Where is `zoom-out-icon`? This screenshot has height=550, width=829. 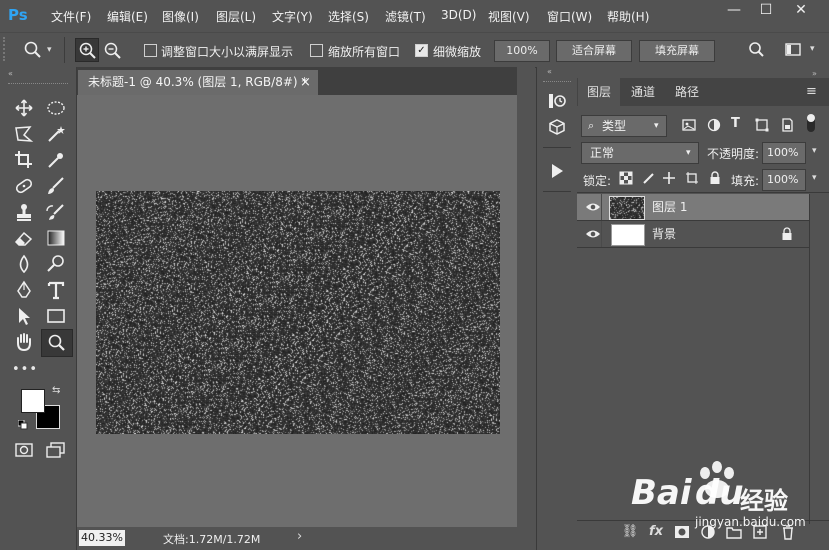 zoom-out-icon is located at coordinates (112, 50).